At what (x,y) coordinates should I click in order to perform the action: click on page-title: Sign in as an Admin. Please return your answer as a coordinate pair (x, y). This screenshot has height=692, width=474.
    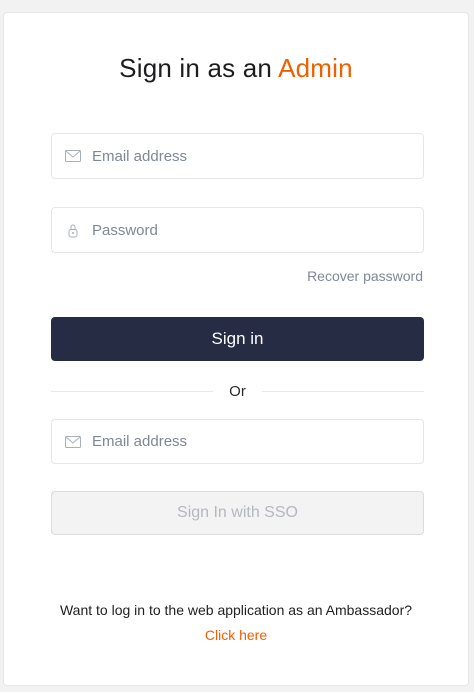
    Looking at the image, I should click on (236, 68).